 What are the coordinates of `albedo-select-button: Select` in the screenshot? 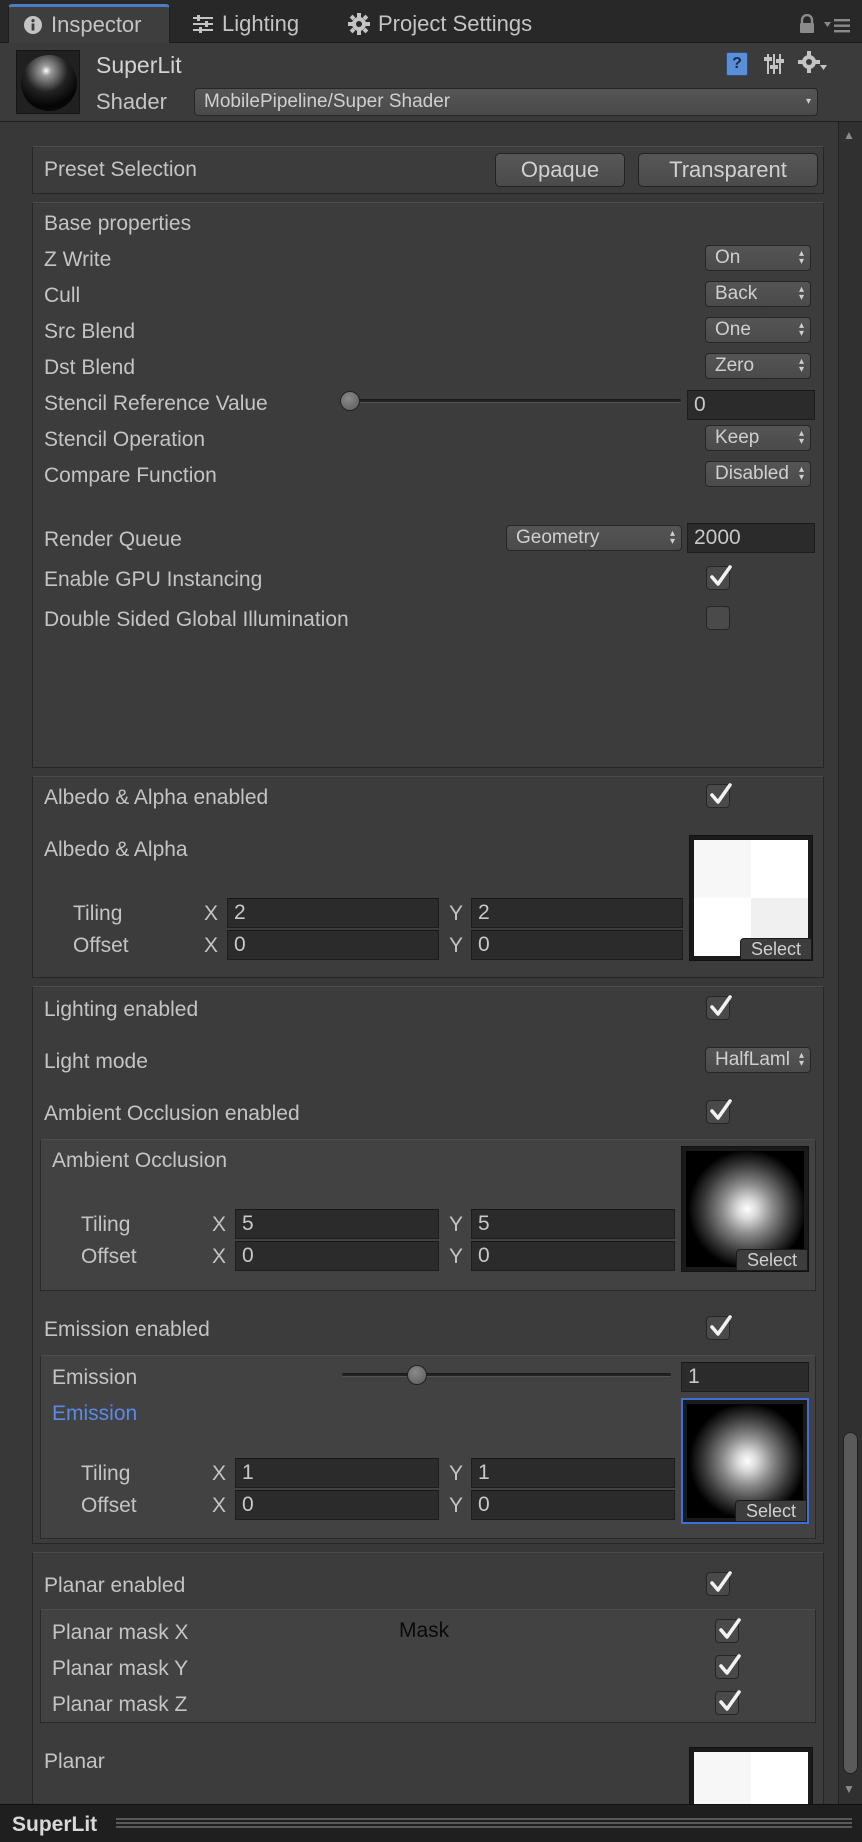 It's located at (776, 949).